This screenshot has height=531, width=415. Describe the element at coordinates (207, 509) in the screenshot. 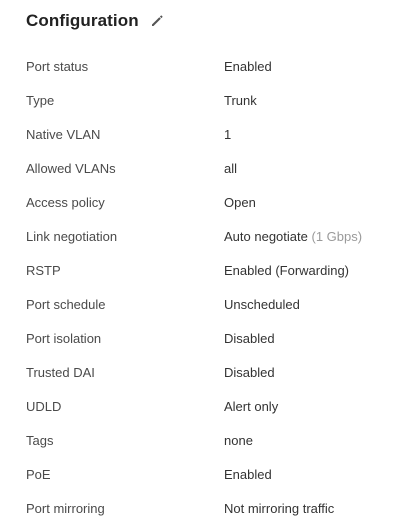

I see `row-port-mirroring: Port mirroring Not mirroring traffic` at that location.